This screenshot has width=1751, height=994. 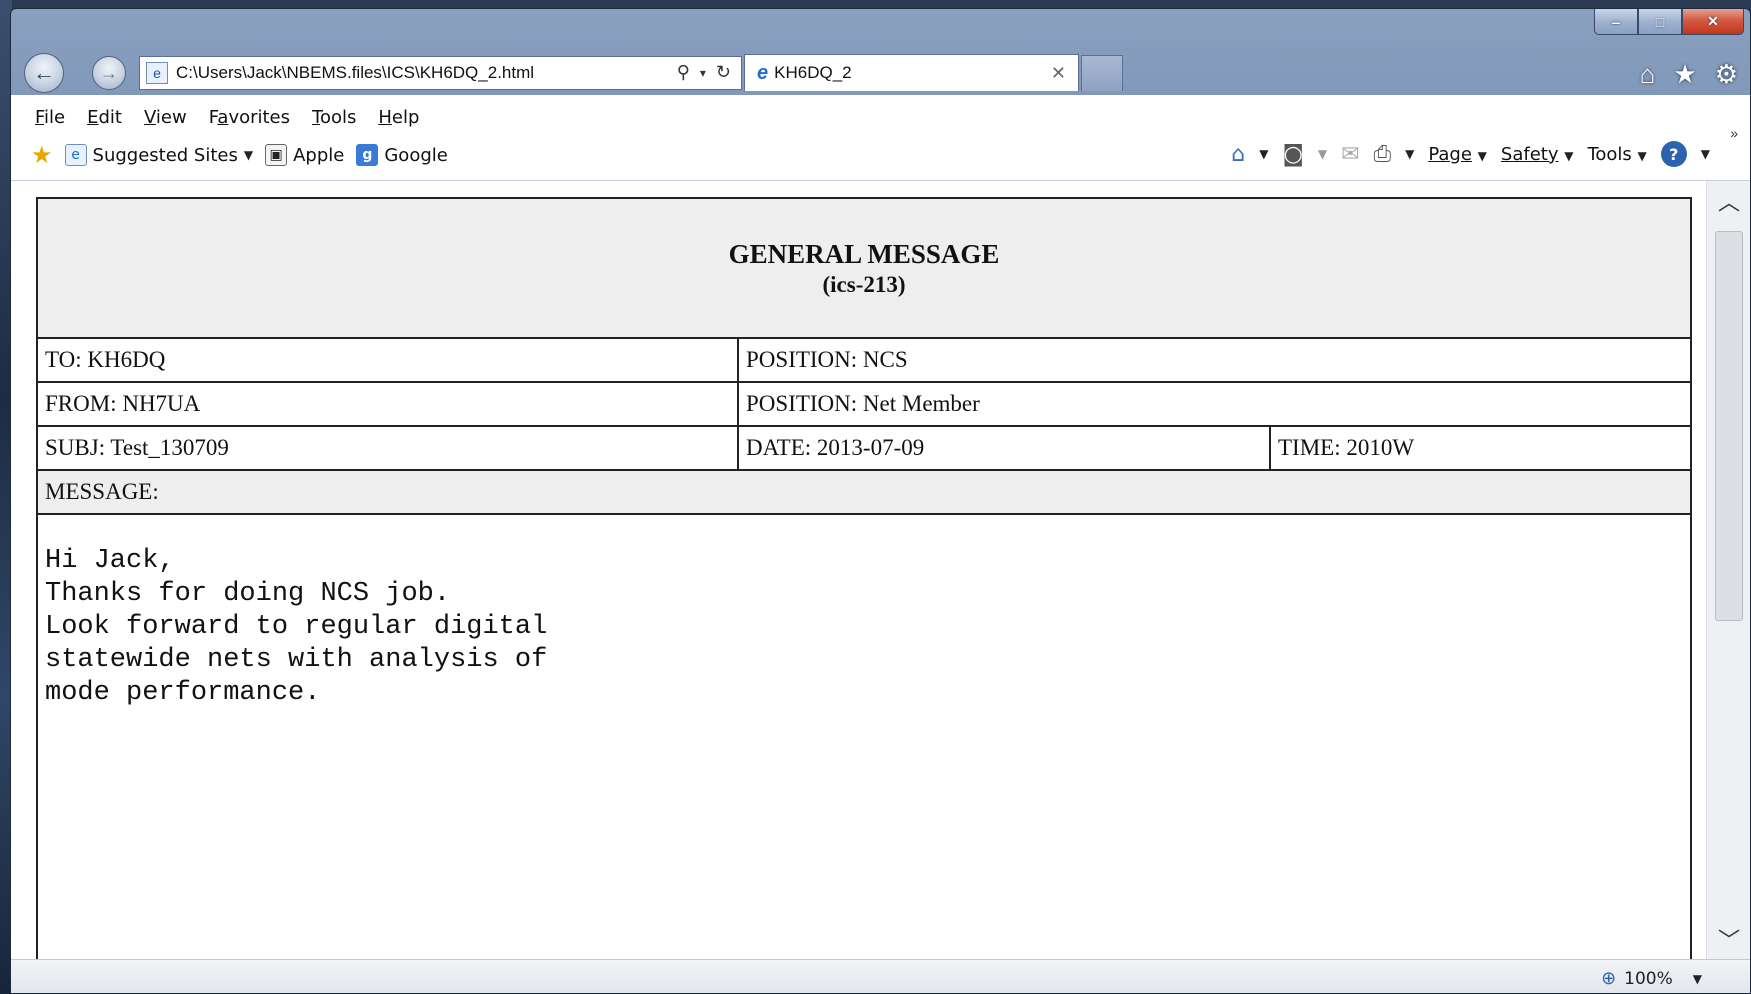 What do you see at coordinates (864, 492) in the screenshot?
I see `message-label: MESSAGE:` at bounding box center [864, 492].